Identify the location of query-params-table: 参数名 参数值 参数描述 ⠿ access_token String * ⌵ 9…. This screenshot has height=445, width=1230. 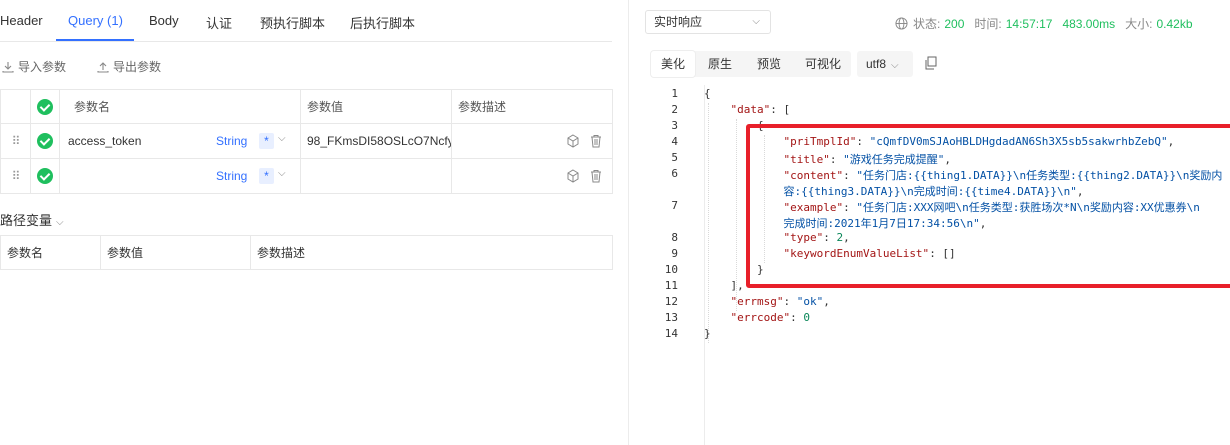
(306, 141).